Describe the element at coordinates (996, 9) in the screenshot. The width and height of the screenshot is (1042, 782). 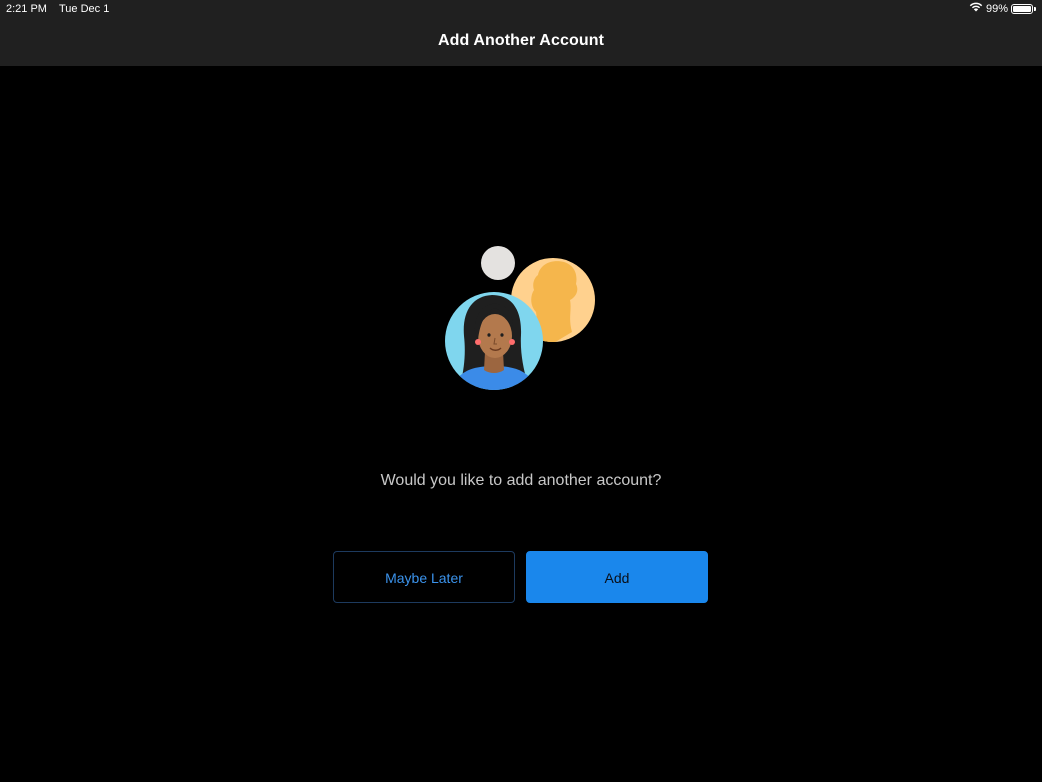
I see `battery-percentage: 99%` at that location.